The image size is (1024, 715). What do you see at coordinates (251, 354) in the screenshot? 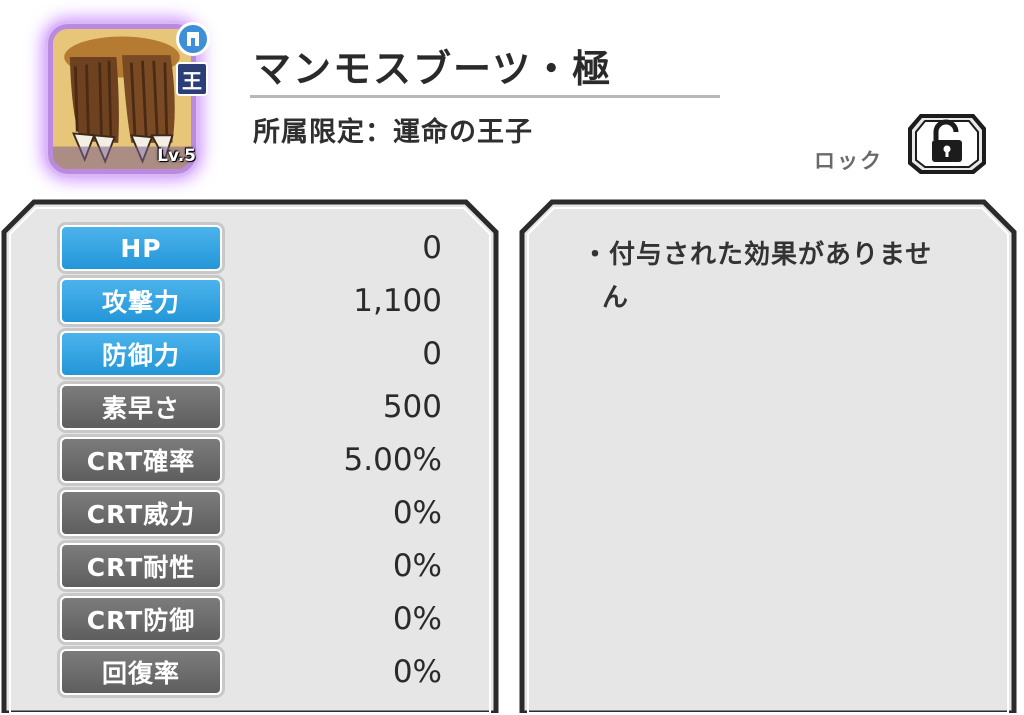
I see `stat-row-defense: 防御力 0` at bounding box center [251, 354].